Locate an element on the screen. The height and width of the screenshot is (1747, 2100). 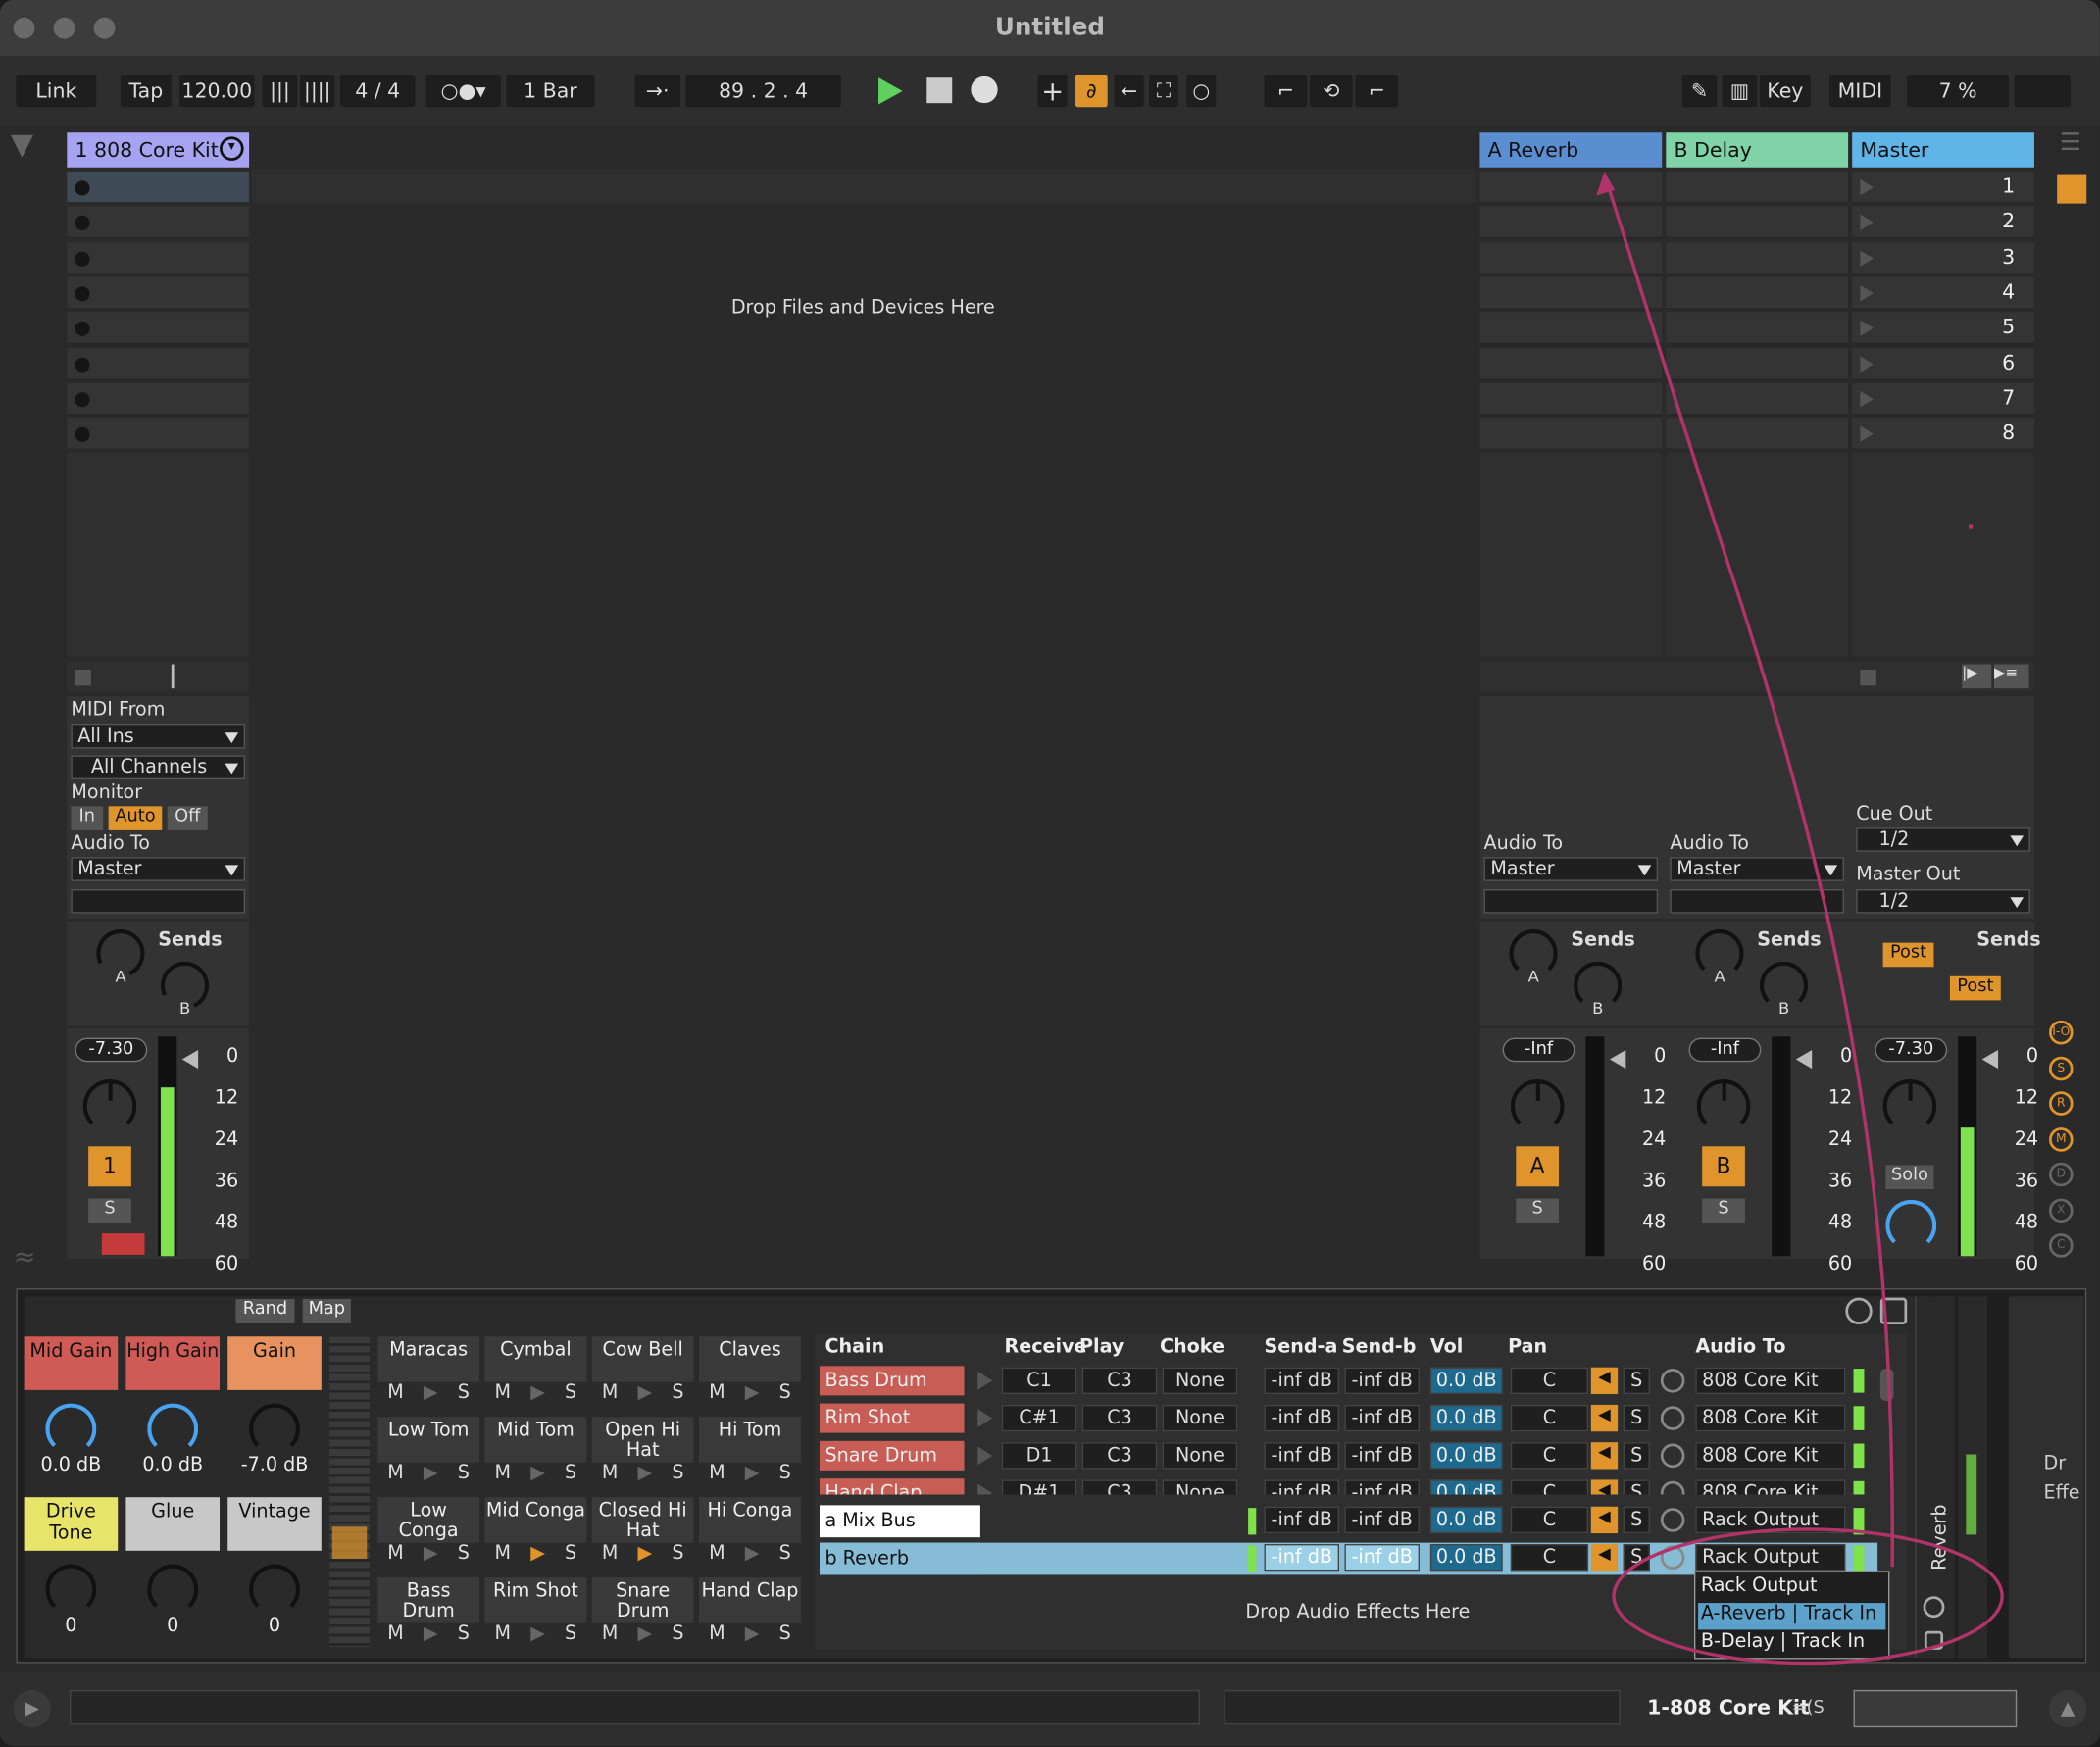
status-extra: =(S is located at coordinates (1808, 1708).